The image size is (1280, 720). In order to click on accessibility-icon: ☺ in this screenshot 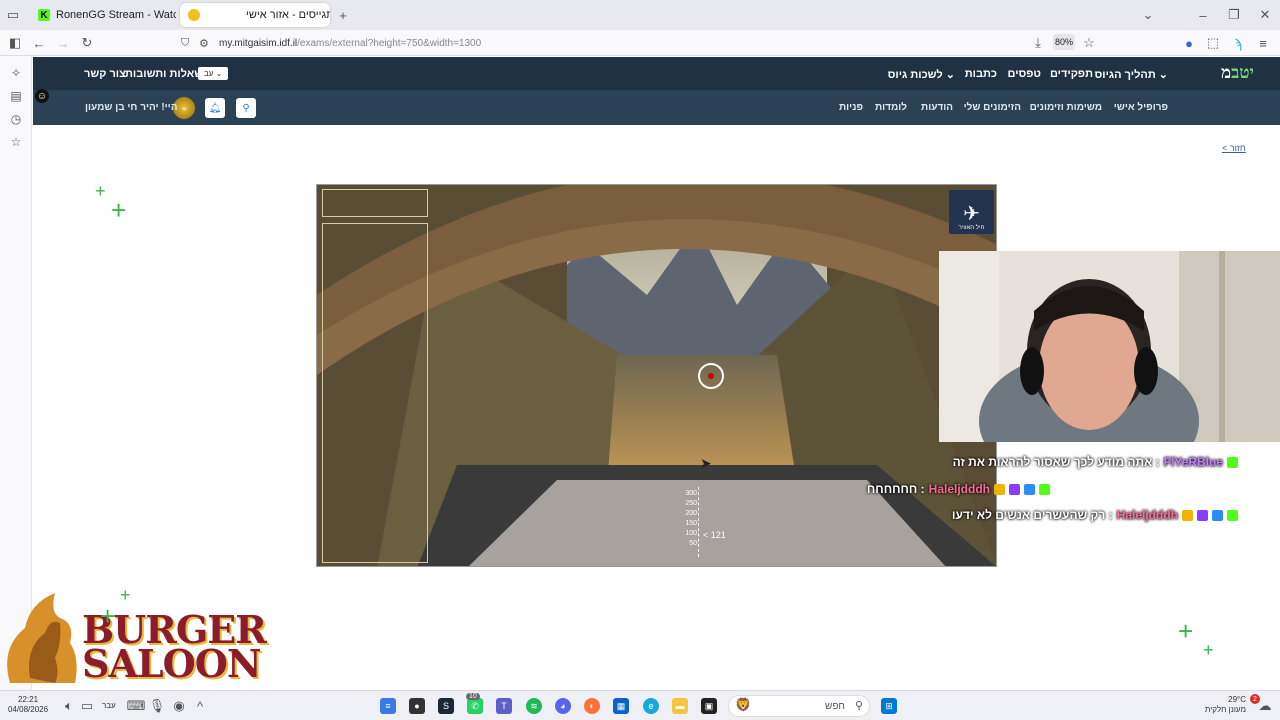, I will do `click(42, 96)`.